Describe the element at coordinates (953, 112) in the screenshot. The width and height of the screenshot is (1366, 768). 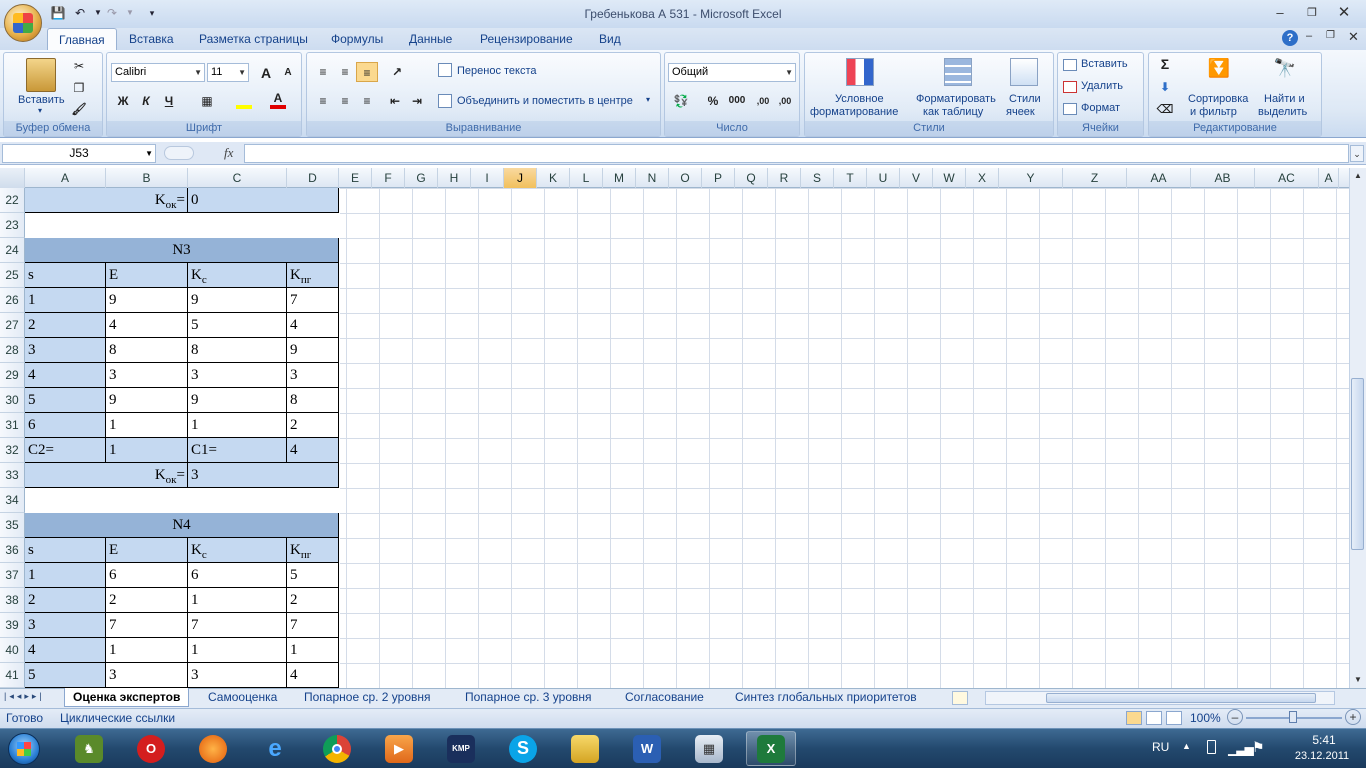
I see `format-as-table-label2: как таблицу` at that location.